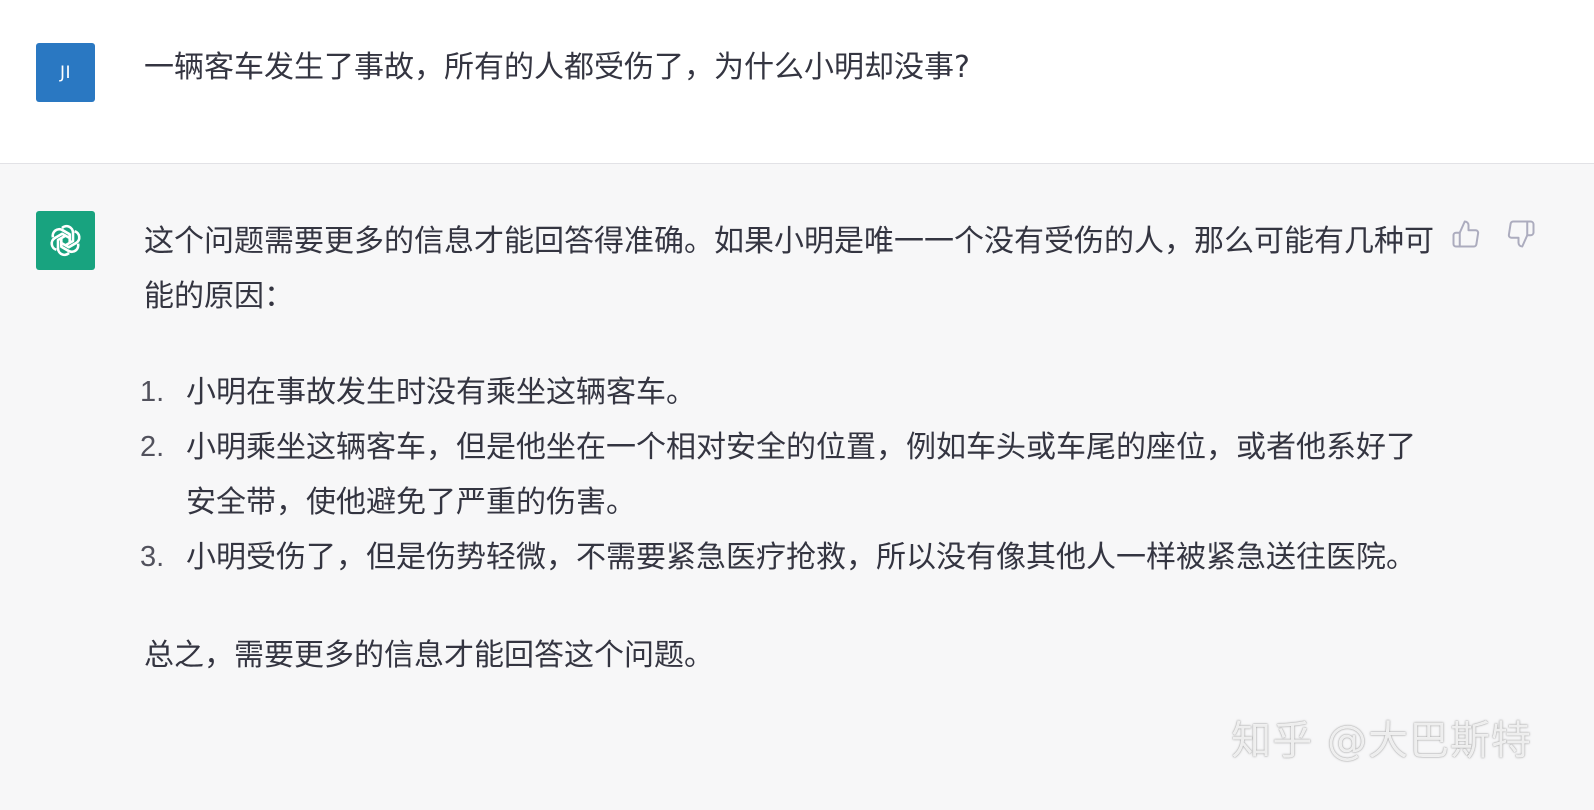 The image size is (1594, 810). Describe the element at coordinates (65, 72) in the screenshot. I see `user-avatar: JI` at that location.